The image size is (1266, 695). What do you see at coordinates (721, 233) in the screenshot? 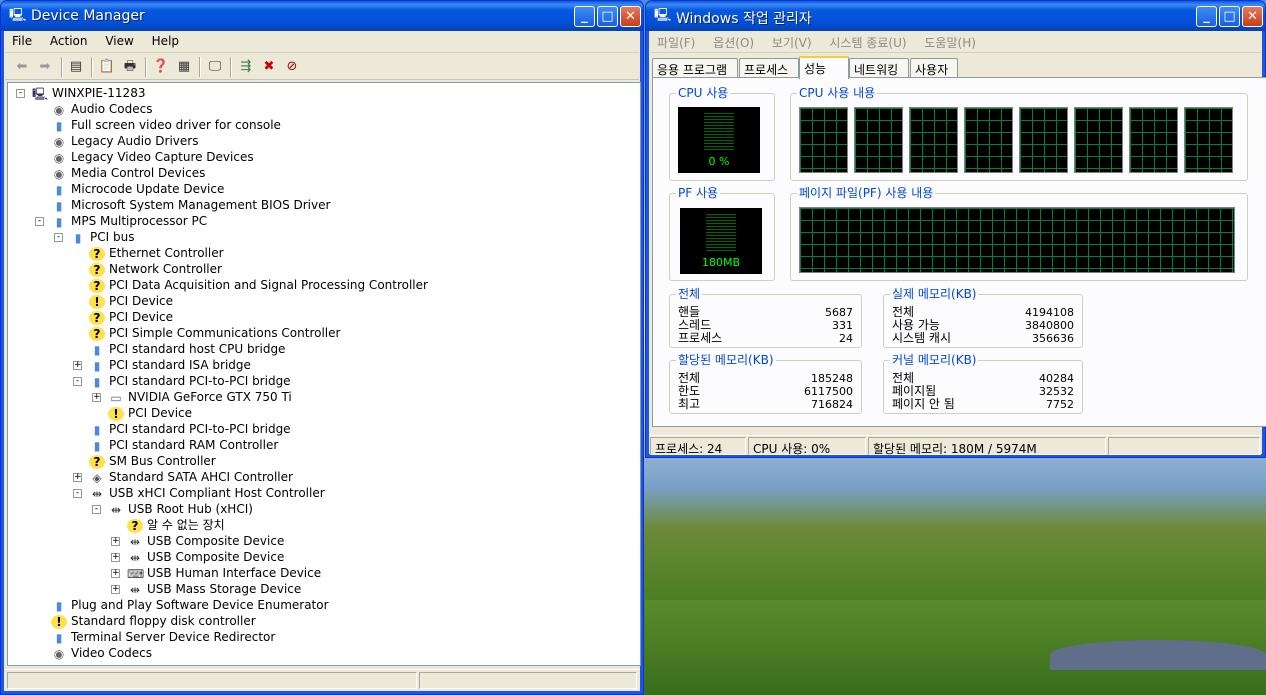
I see `pf-meter-bars` at bounding box center [721, 233].